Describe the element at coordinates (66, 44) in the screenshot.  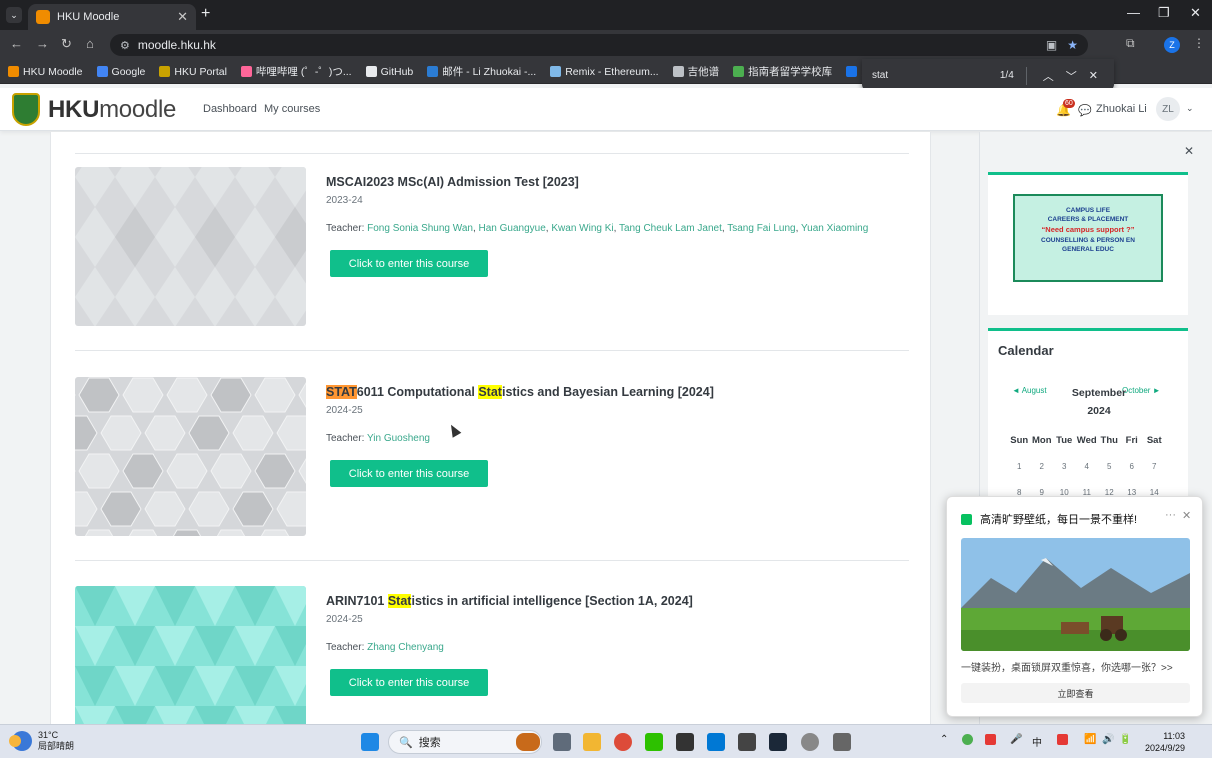
I see `reload-icon: ↻` at that location.